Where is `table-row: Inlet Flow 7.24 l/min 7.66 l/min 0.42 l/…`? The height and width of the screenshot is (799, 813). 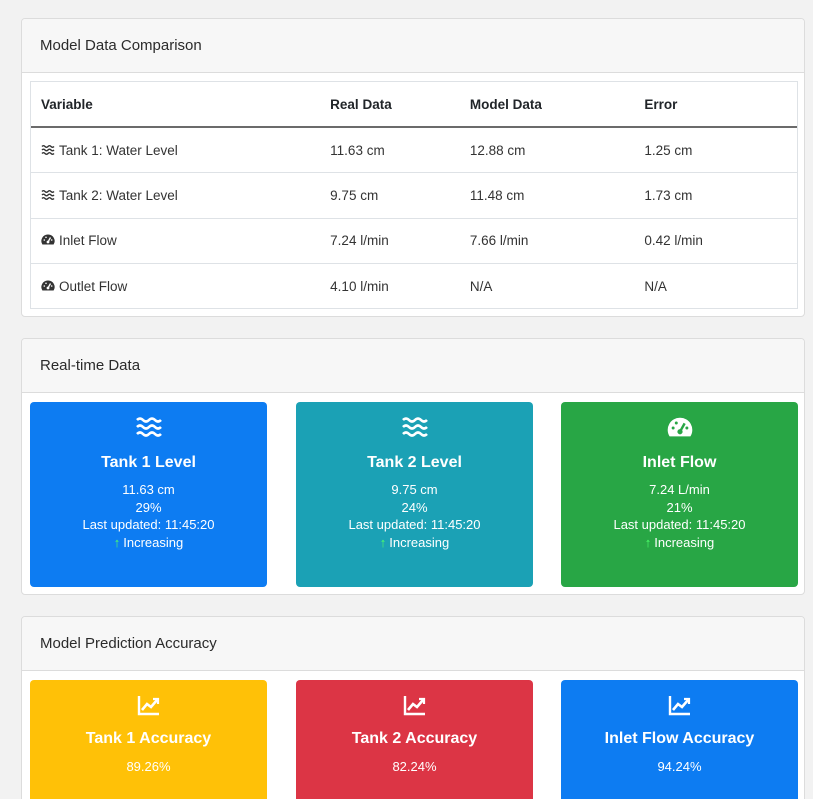
table-row: Inlet Flow 7.24 l/min 7.66 l/min 0.42 l/… is located at coordinates (414, 240).